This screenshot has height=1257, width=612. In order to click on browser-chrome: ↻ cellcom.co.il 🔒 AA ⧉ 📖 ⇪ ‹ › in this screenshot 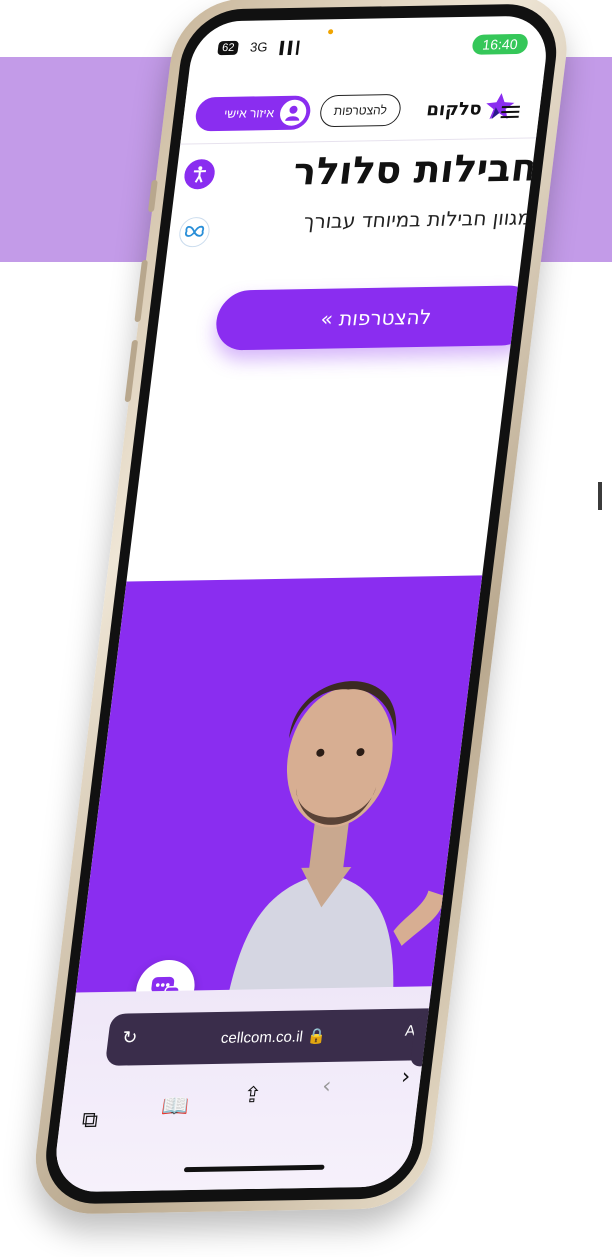, I will do `click(246, 1089)`.